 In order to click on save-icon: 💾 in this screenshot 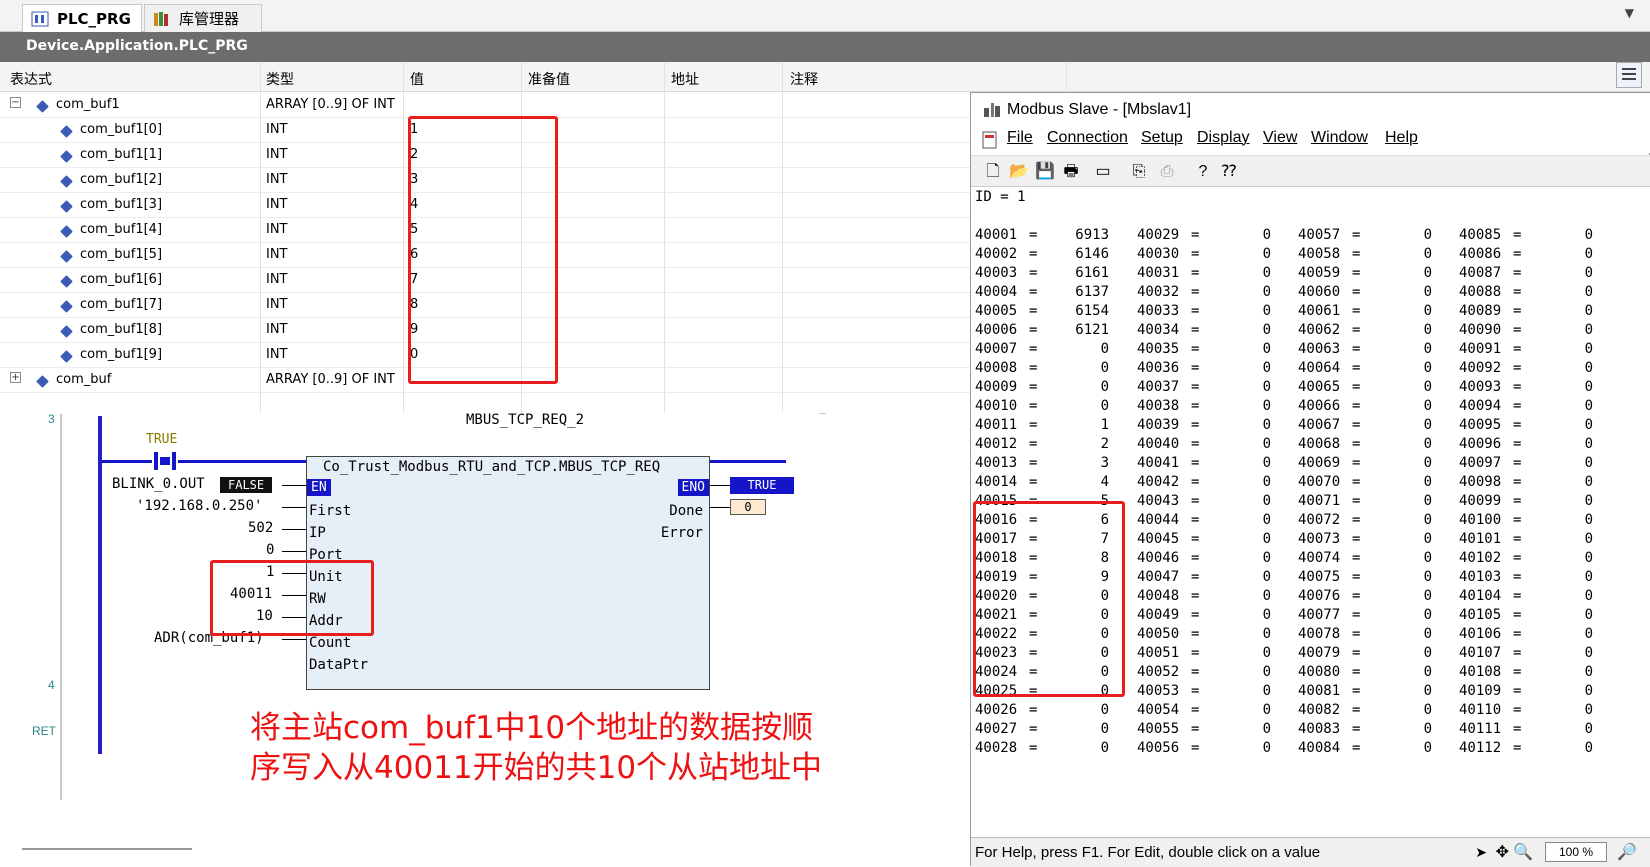, I will do `click(1045, 172)`.